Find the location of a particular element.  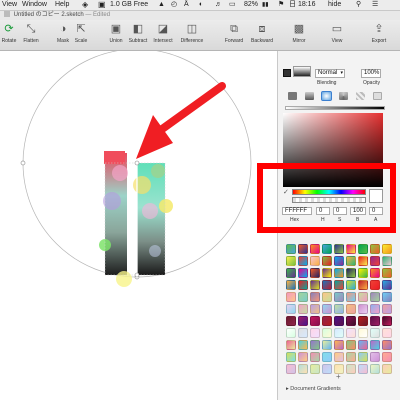

rotate-button: ⟳ Rotate is located at coordinates (9, 33).